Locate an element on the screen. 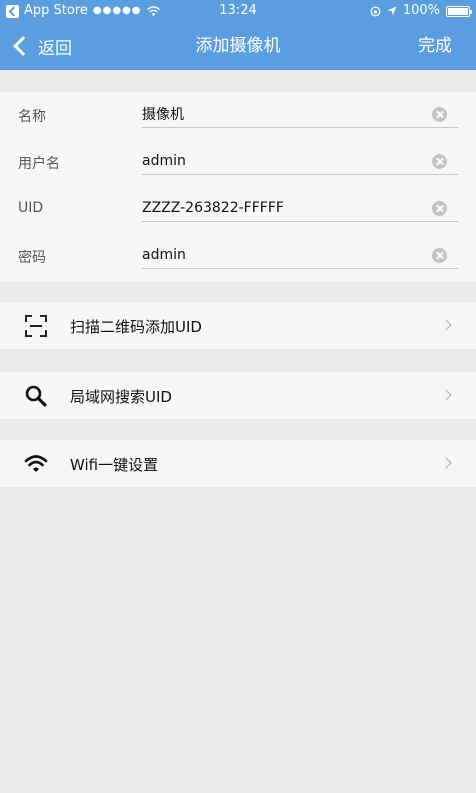 The image size is (476, 793). wifi-setup-label: Wifi一键设置 is located at coordinates (114, 465).